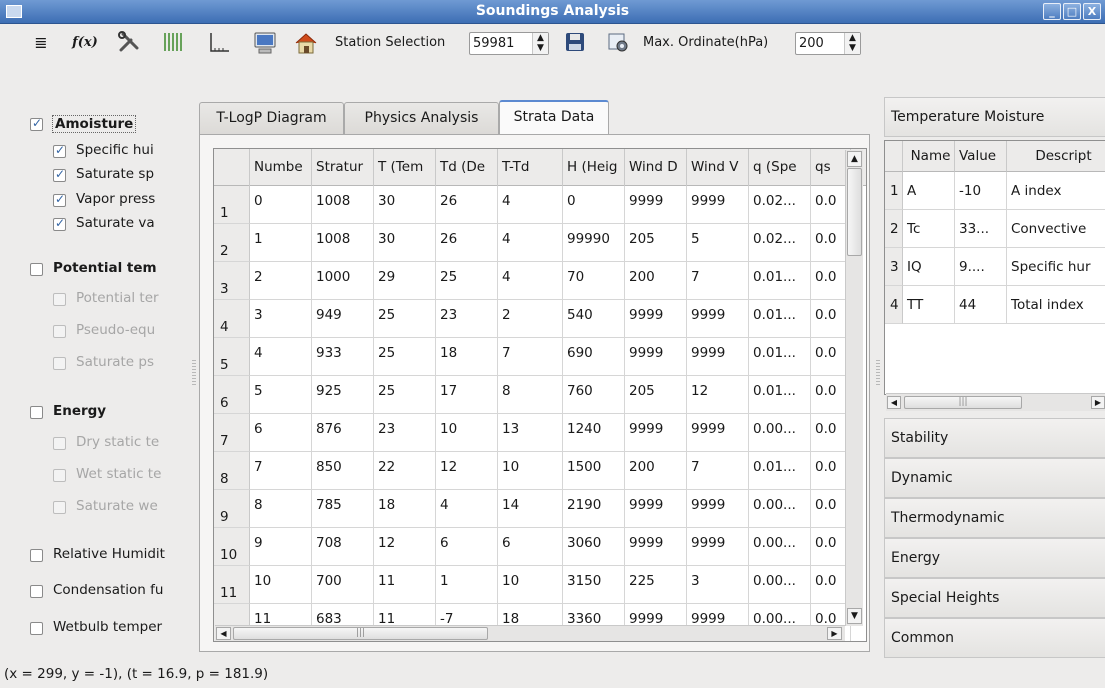 The image size is (1105, 688). Describe the element at coordinates (232, 357) in the screenshot. I see `row-header: 5` at that location.